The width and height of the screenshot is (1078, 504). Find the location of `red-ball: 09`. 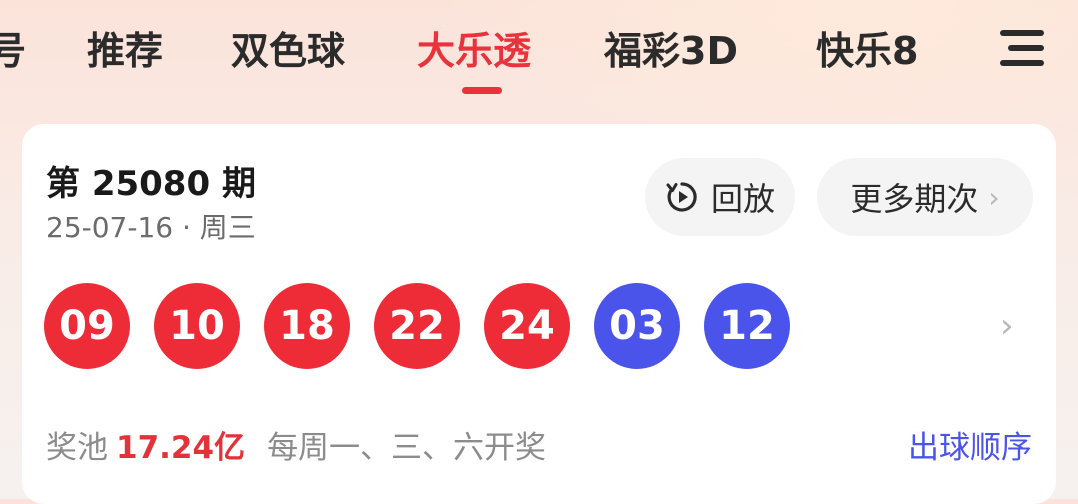

red-ball: 09 is located at coordinates (87, 326).